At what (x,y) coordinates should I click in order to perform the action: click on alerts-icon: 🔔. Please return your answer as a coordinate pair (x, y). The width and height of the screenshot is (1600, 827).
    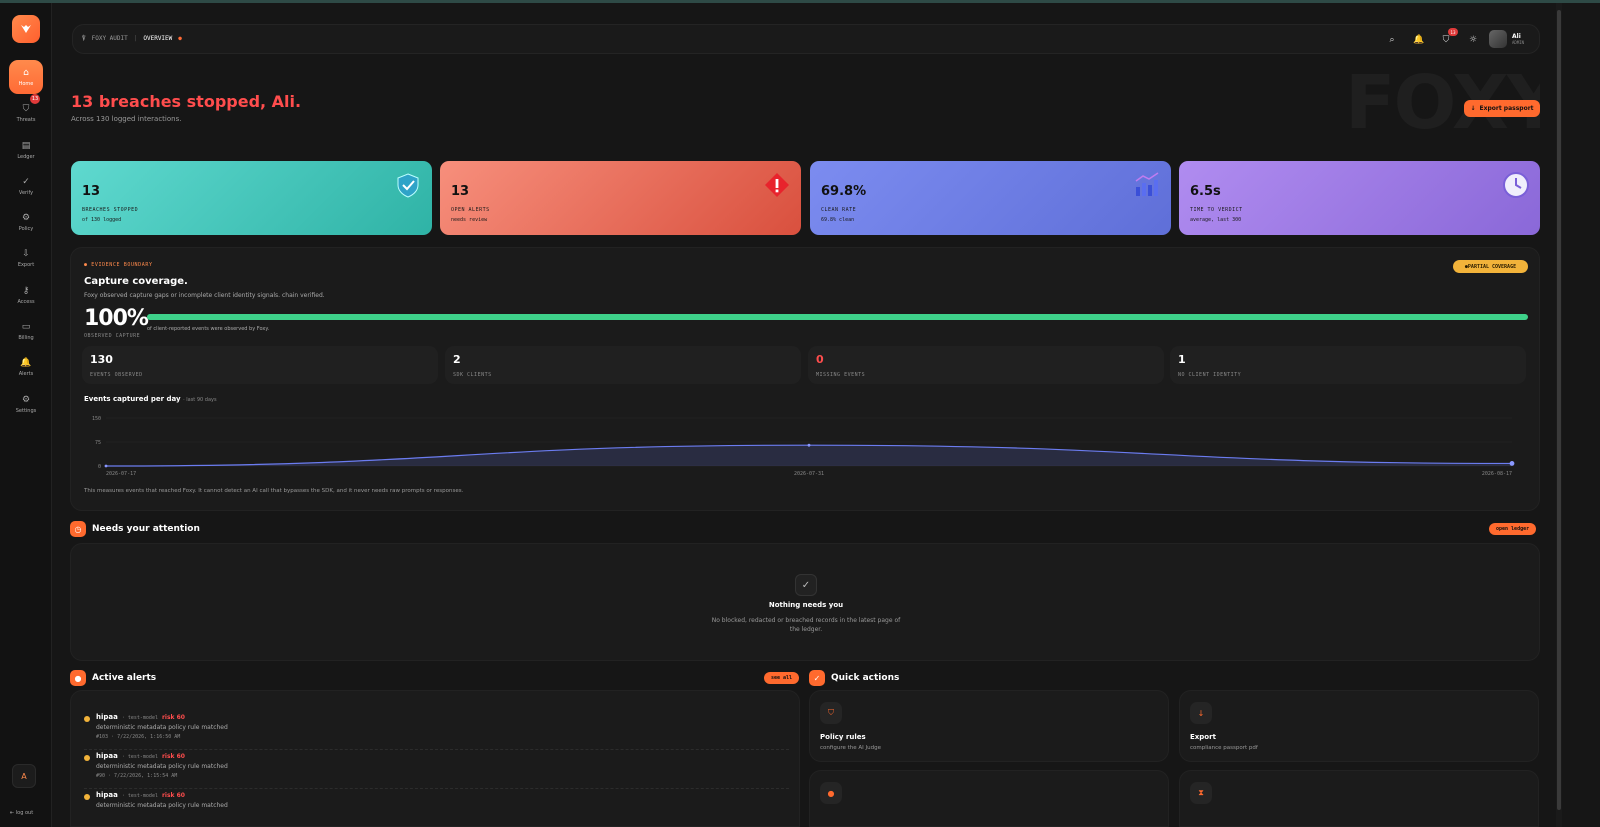
    Looking at the image, I should click on (26, 362).